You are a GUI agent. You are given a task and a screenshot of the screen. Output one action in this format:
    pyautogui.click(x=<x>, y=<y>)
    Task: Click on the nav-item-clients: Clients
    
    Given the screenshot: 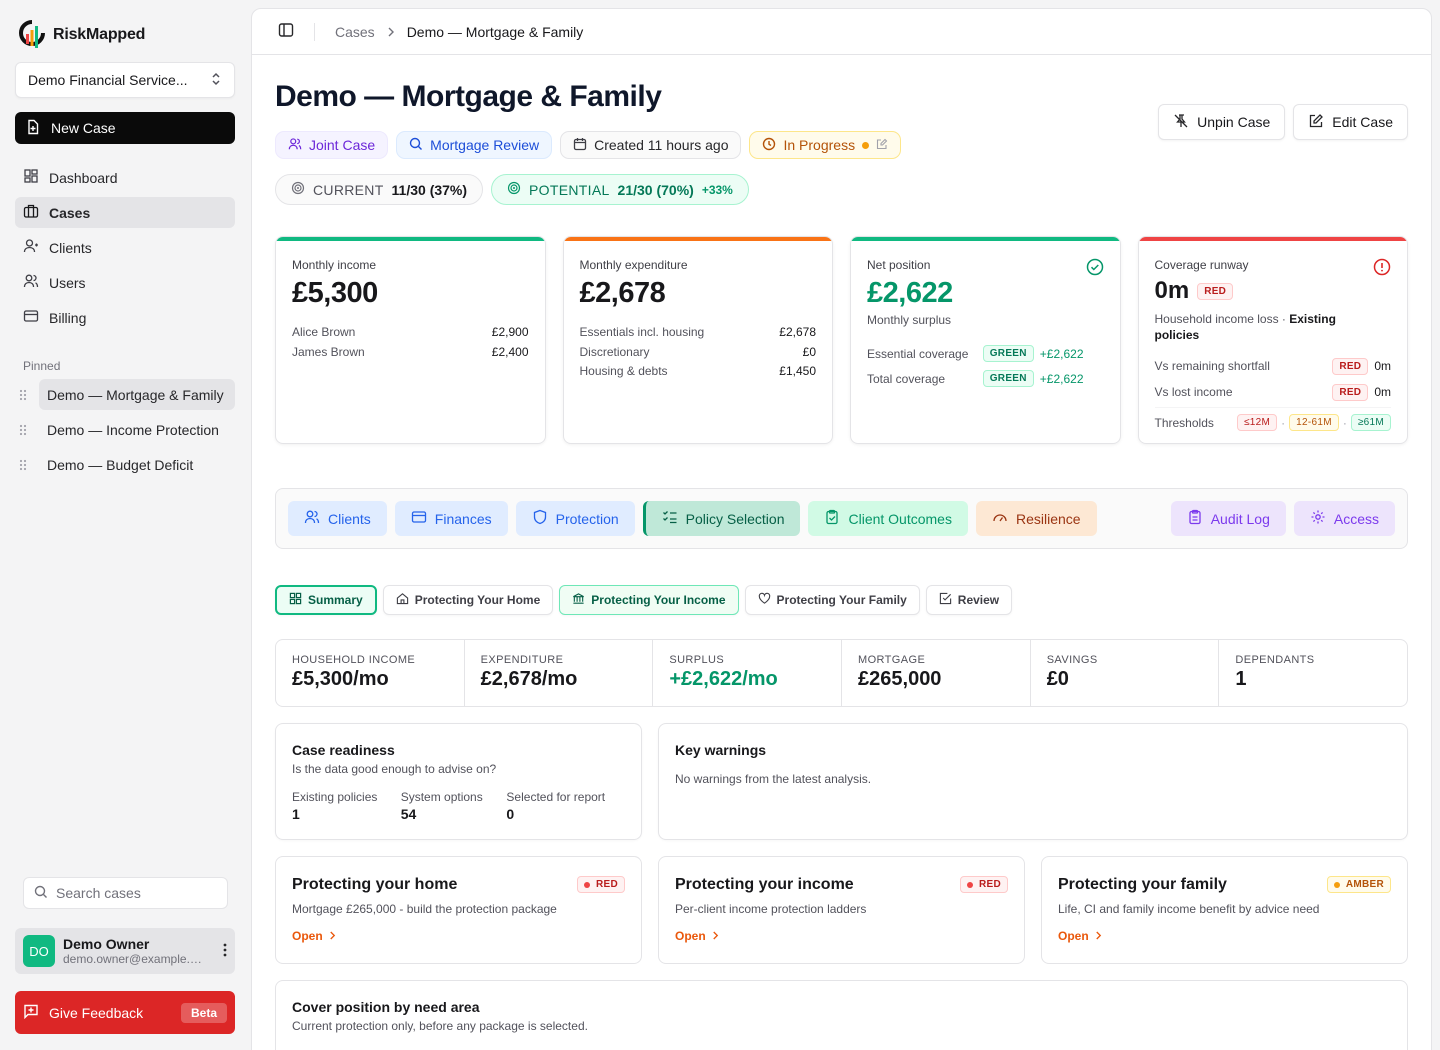 What is the action you would take?
    pyautogui.click(x=125, y=247)
    